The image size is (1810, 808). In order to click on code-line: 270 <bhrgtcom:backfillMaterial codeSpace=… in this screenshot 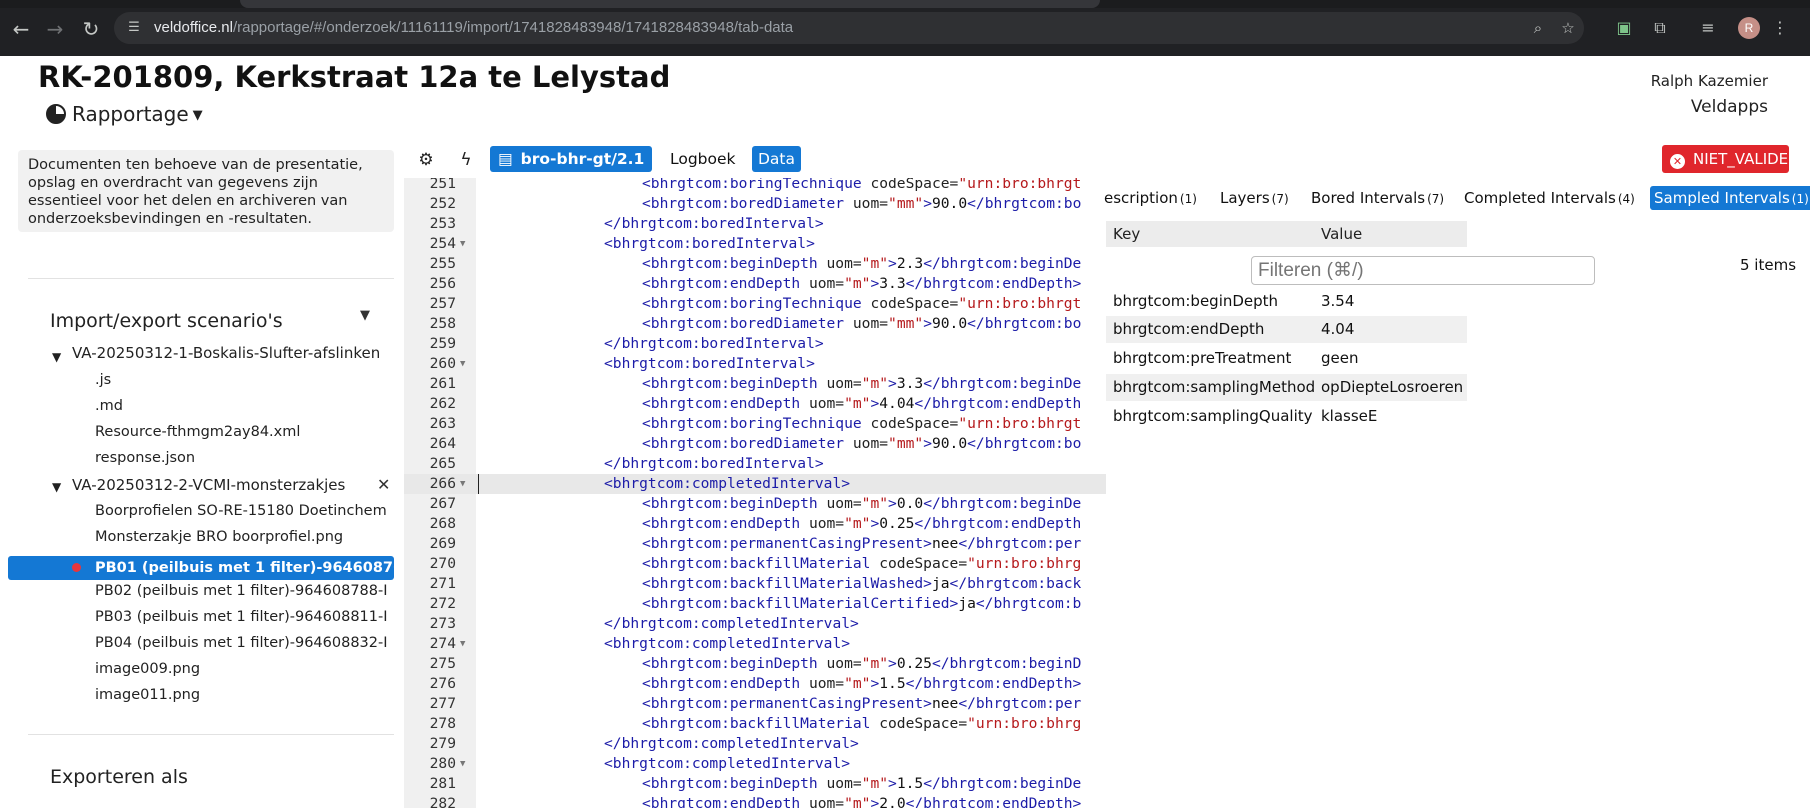, I will do `click(755, 564)`.